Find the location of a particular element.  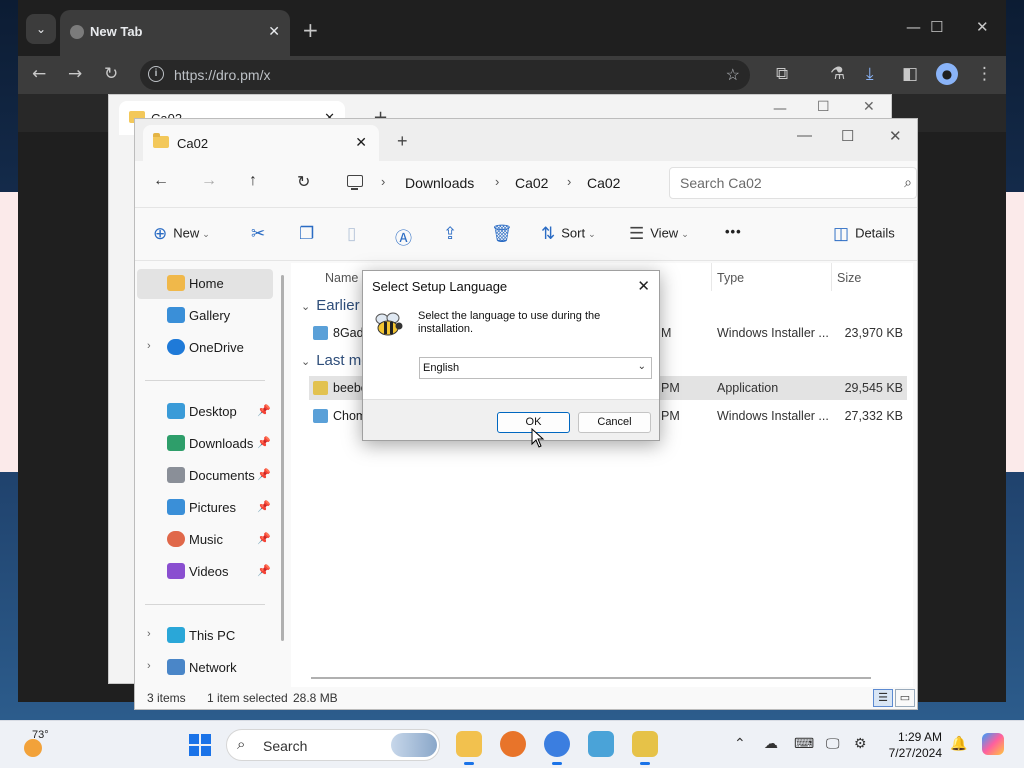

share-button: ⇪ is located at coordinates (453, 234).